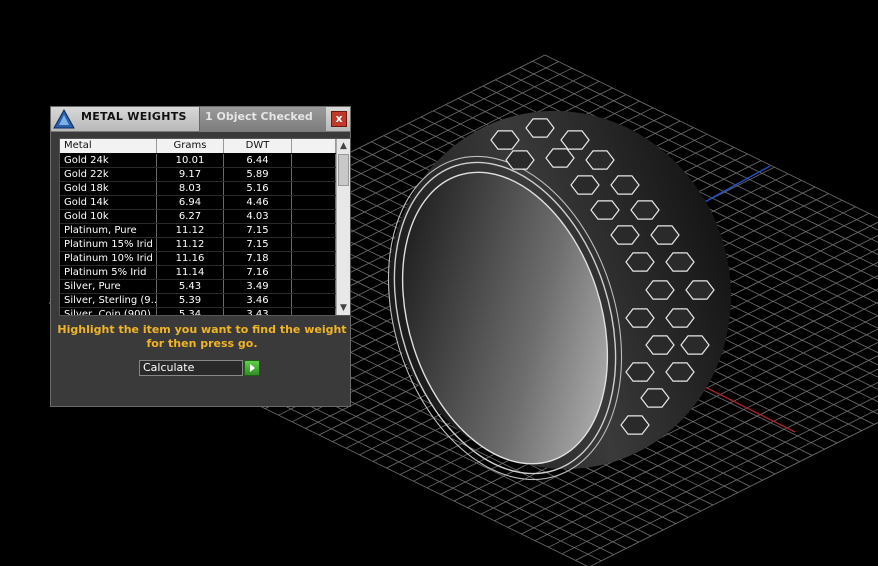  What do you see at coordinates (190, 301) in the screenshot?
I see `grams-cell: 5.39` at bounding box center [190, 301].